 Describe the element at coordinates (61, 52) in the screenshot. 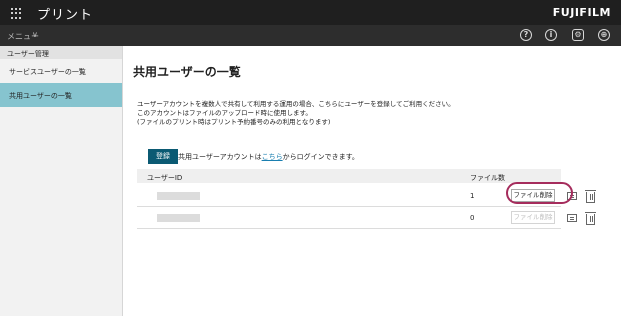

I see `sidebar-group-user-management: ユーザー管理` at that location.